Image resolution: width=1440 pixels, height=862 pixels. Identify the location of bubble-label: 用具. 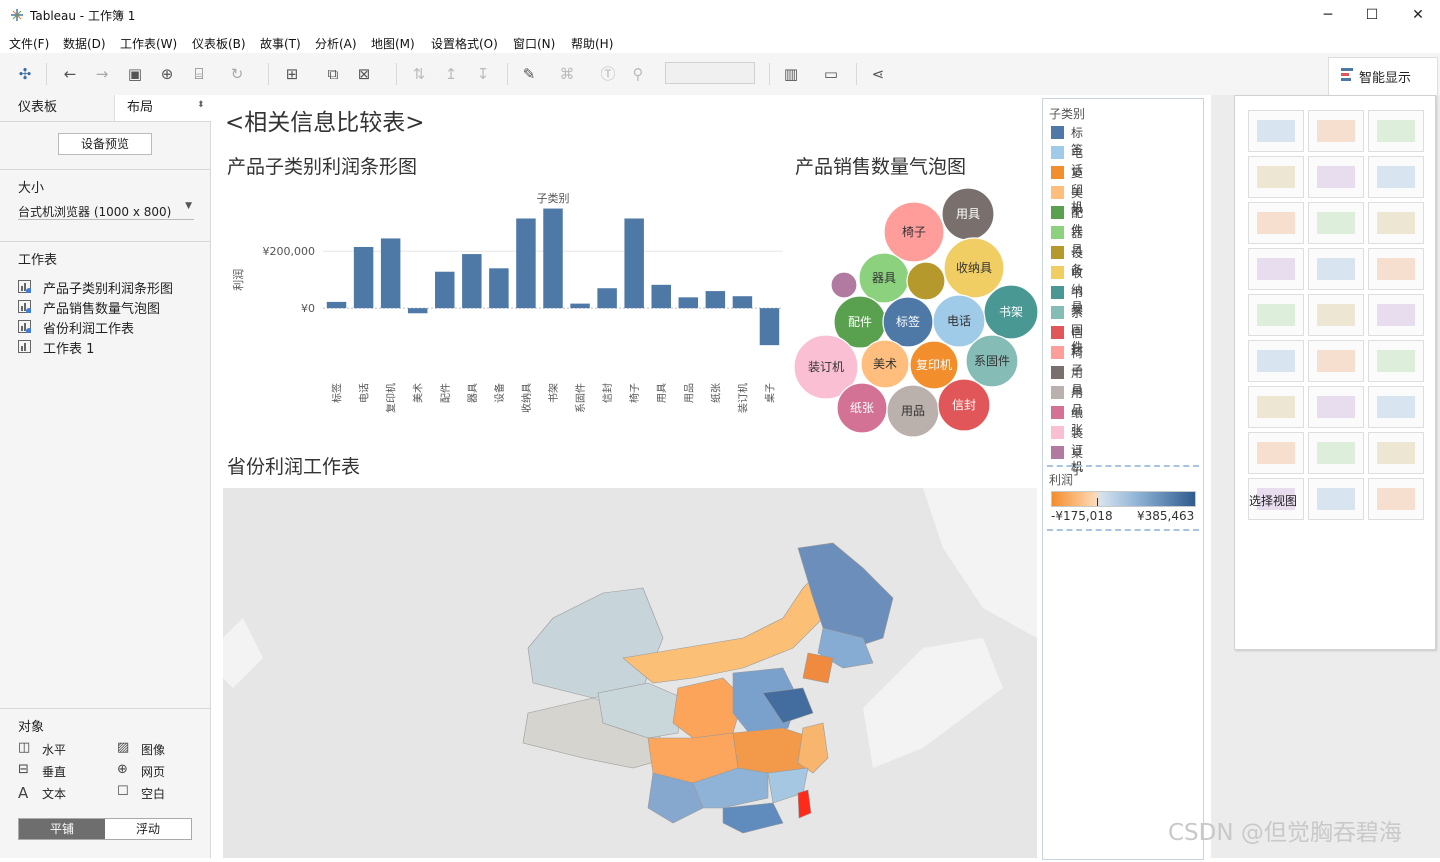
(968, 214).